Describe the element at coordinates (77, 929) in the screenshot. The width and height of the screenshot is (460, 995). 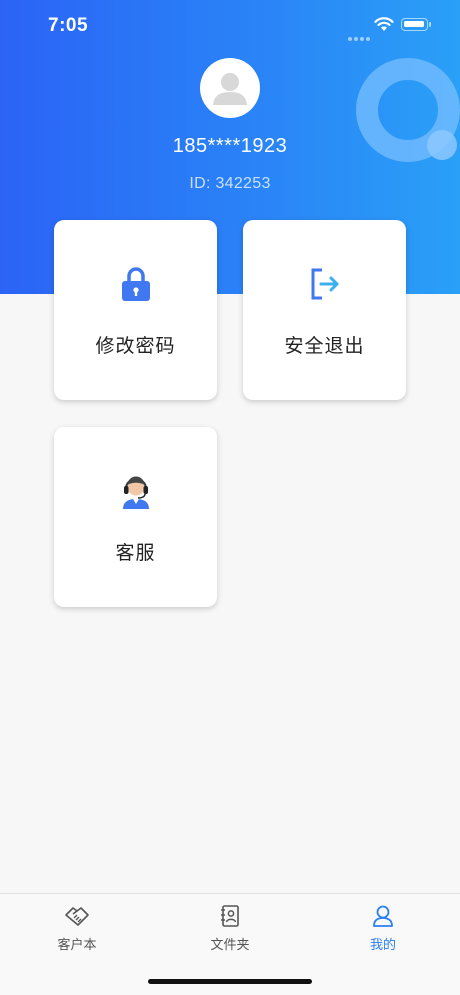
I see `tab-customer-book: 客户本` at that location.